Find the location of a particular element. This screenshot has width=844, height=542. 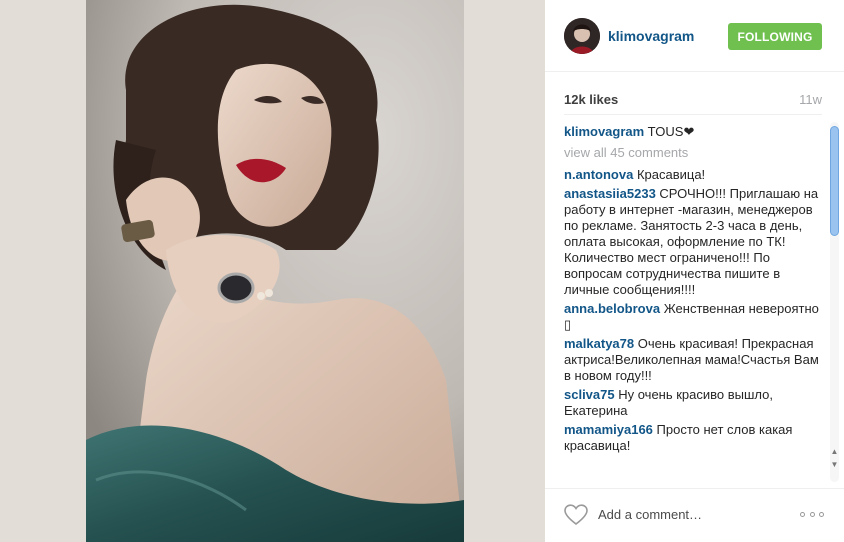

photo-matte-right is located at coordinates (504, 271).